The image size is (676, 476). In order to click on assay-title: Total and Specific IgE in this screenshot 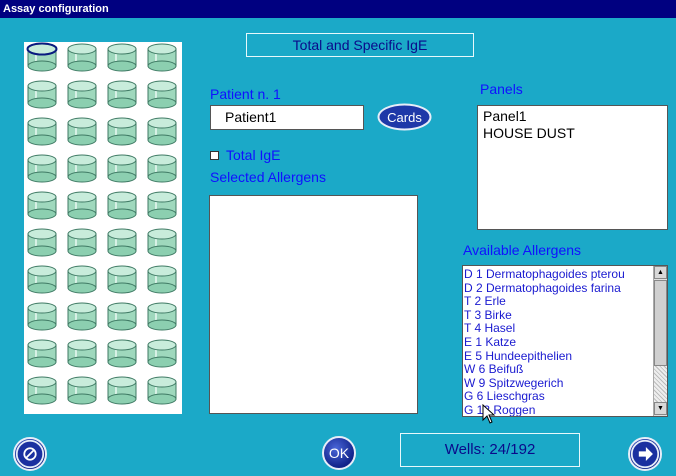, I will do `click(360, 45)`.